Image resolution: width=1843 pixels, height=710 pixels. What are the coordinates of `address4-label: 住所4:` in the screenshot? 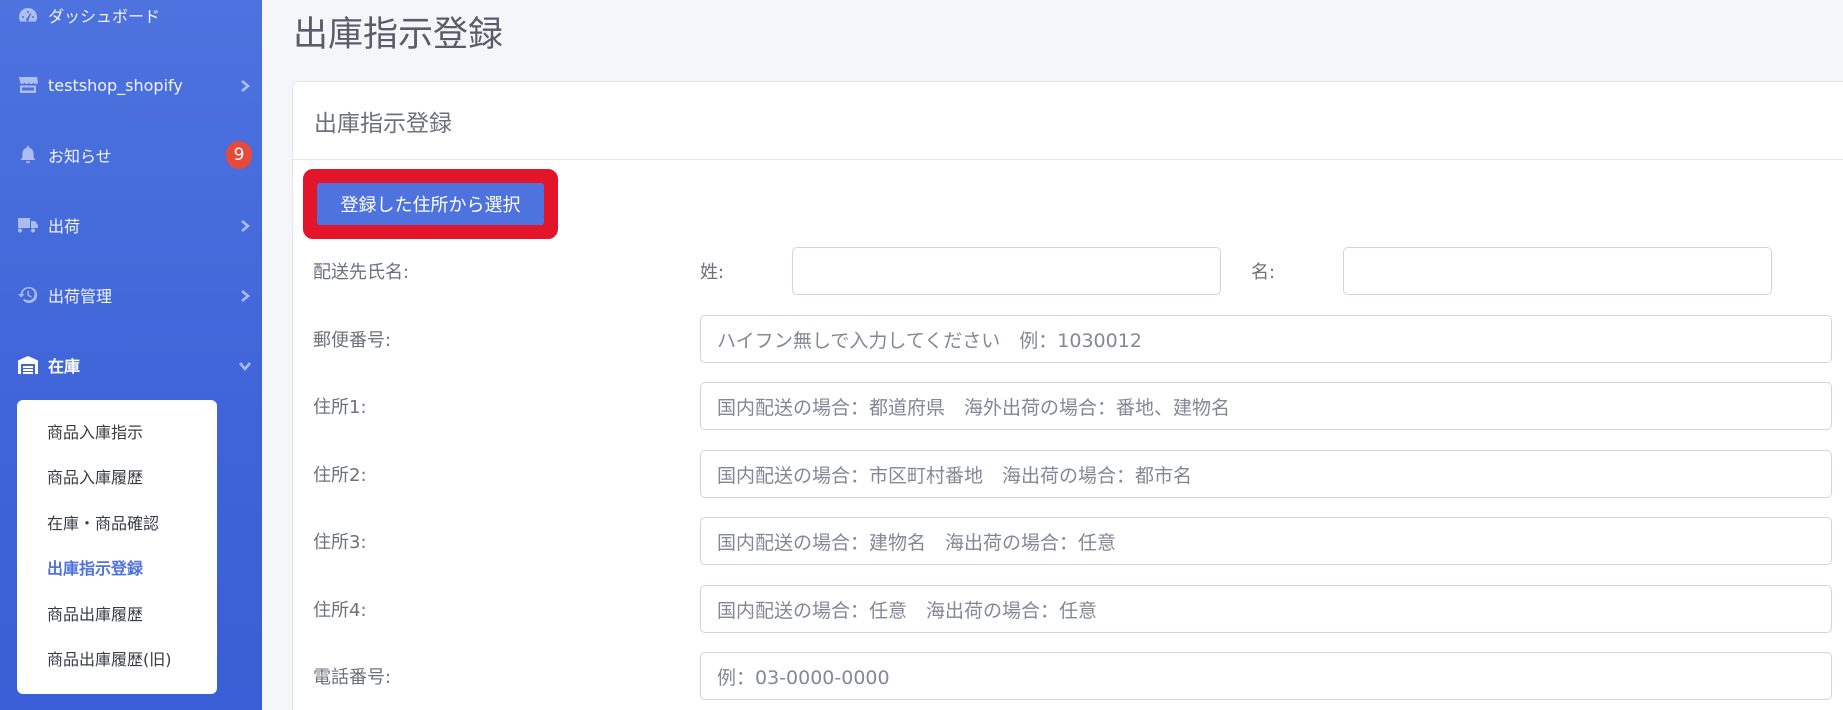 It's located at (340, 610).